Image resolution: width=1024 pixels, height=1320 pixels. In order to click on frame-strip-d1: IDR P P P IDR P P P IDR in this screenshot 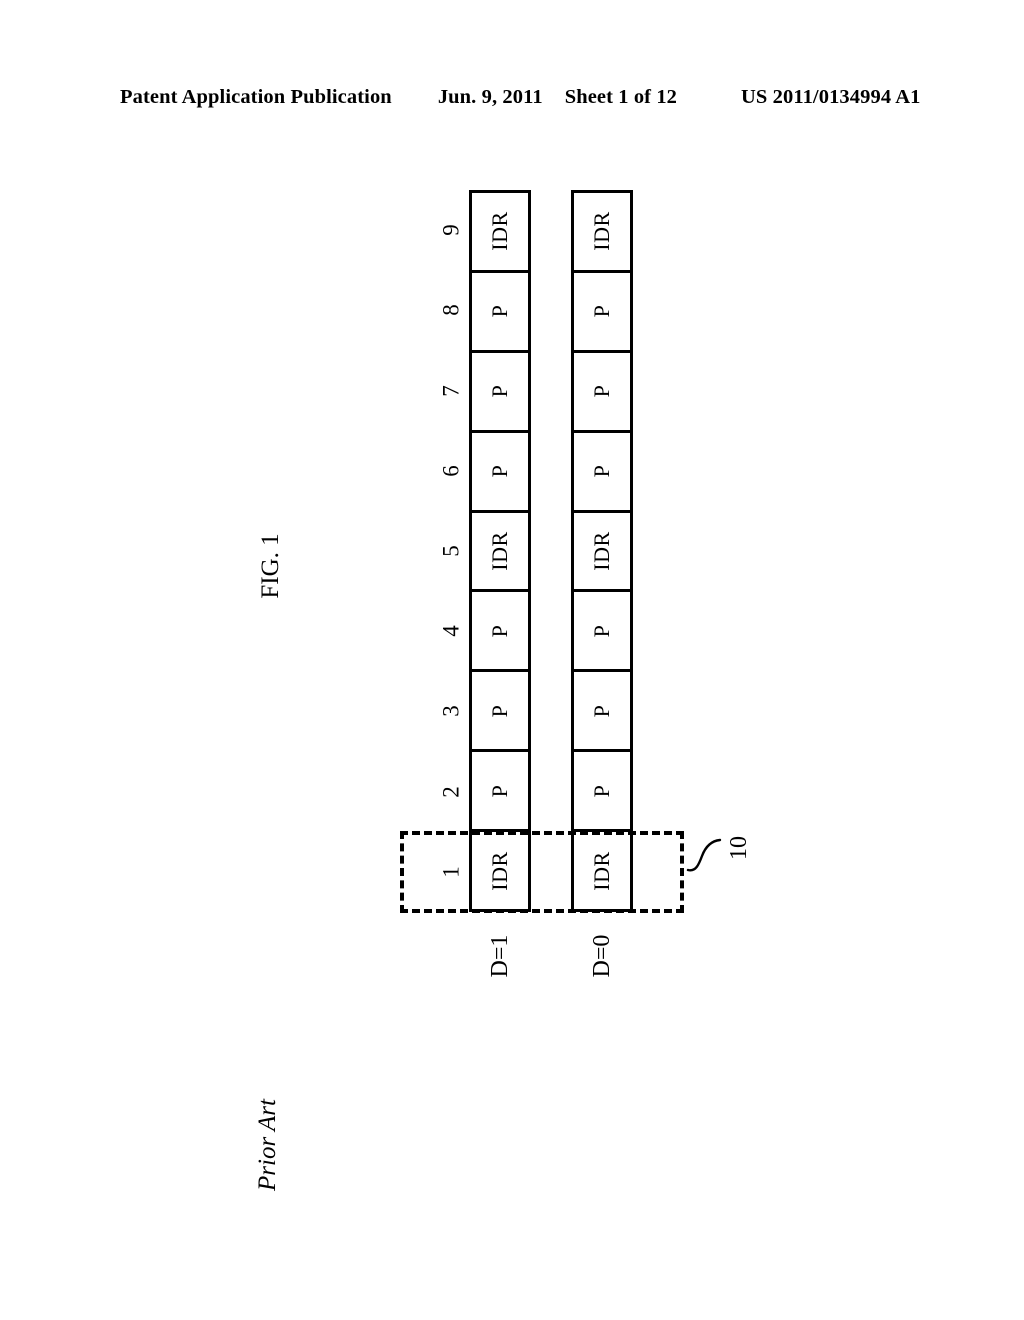, I will do `click(500, 551)`.